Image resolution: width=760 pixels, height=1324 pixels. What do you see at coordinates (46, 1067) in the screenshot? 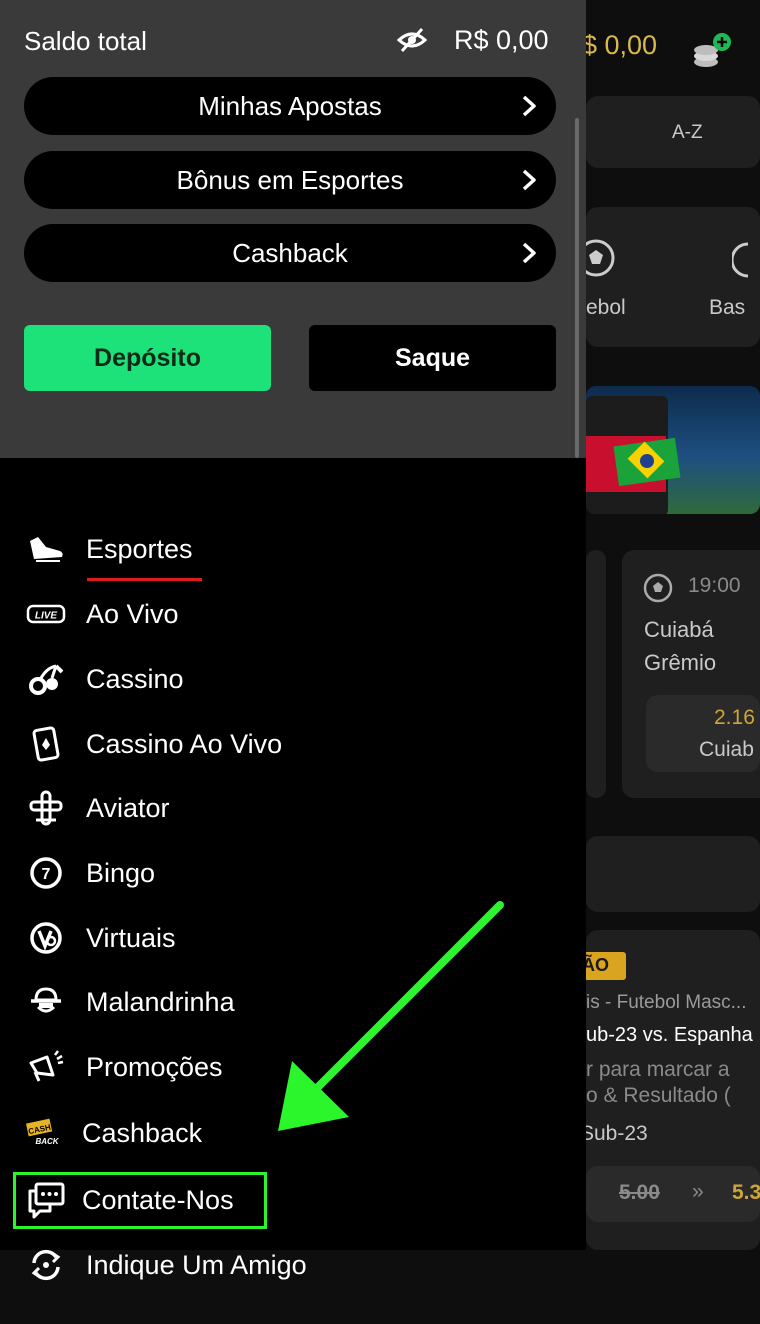
I see `megaphone-icon` at bounding box center [46, 1067].